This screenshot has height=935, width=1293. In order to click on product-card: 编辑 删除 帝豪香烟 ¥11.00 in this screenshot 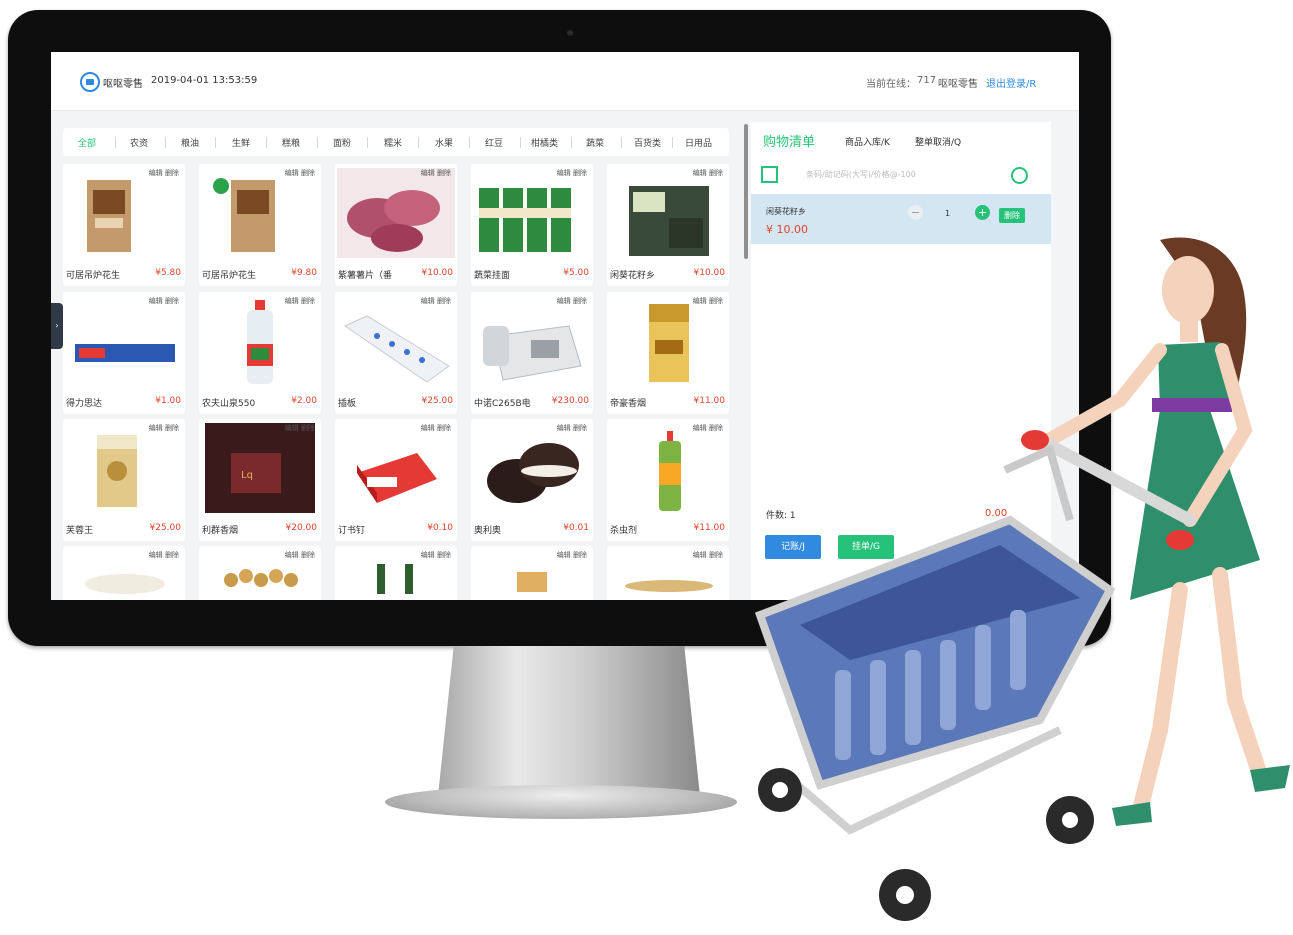, I will do `click(668, 353)`.